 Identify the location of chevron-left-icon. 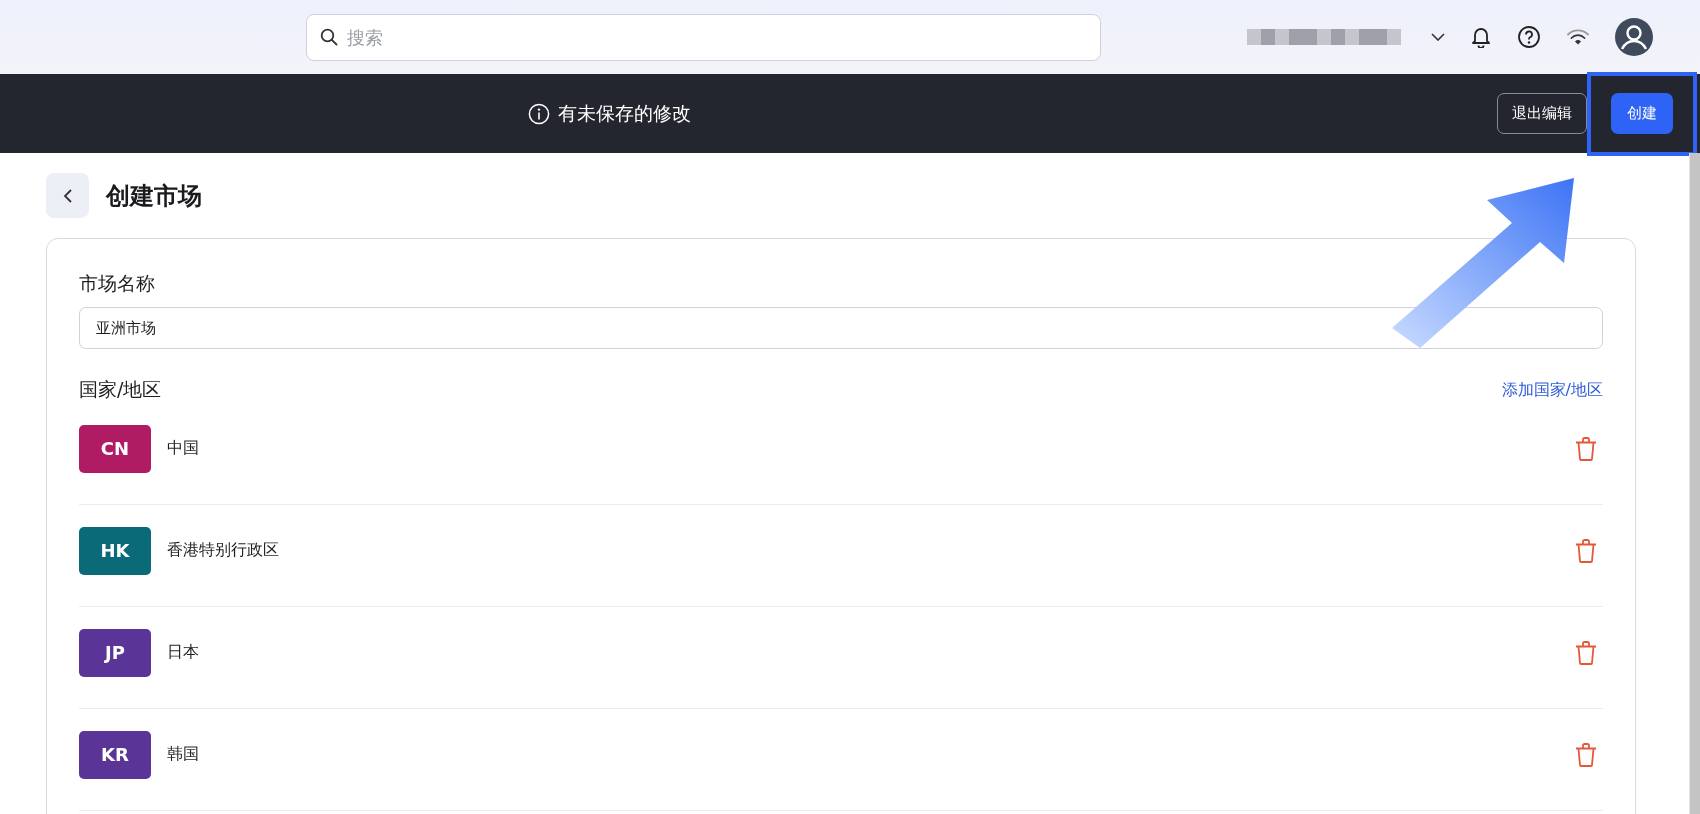
(67, 195).